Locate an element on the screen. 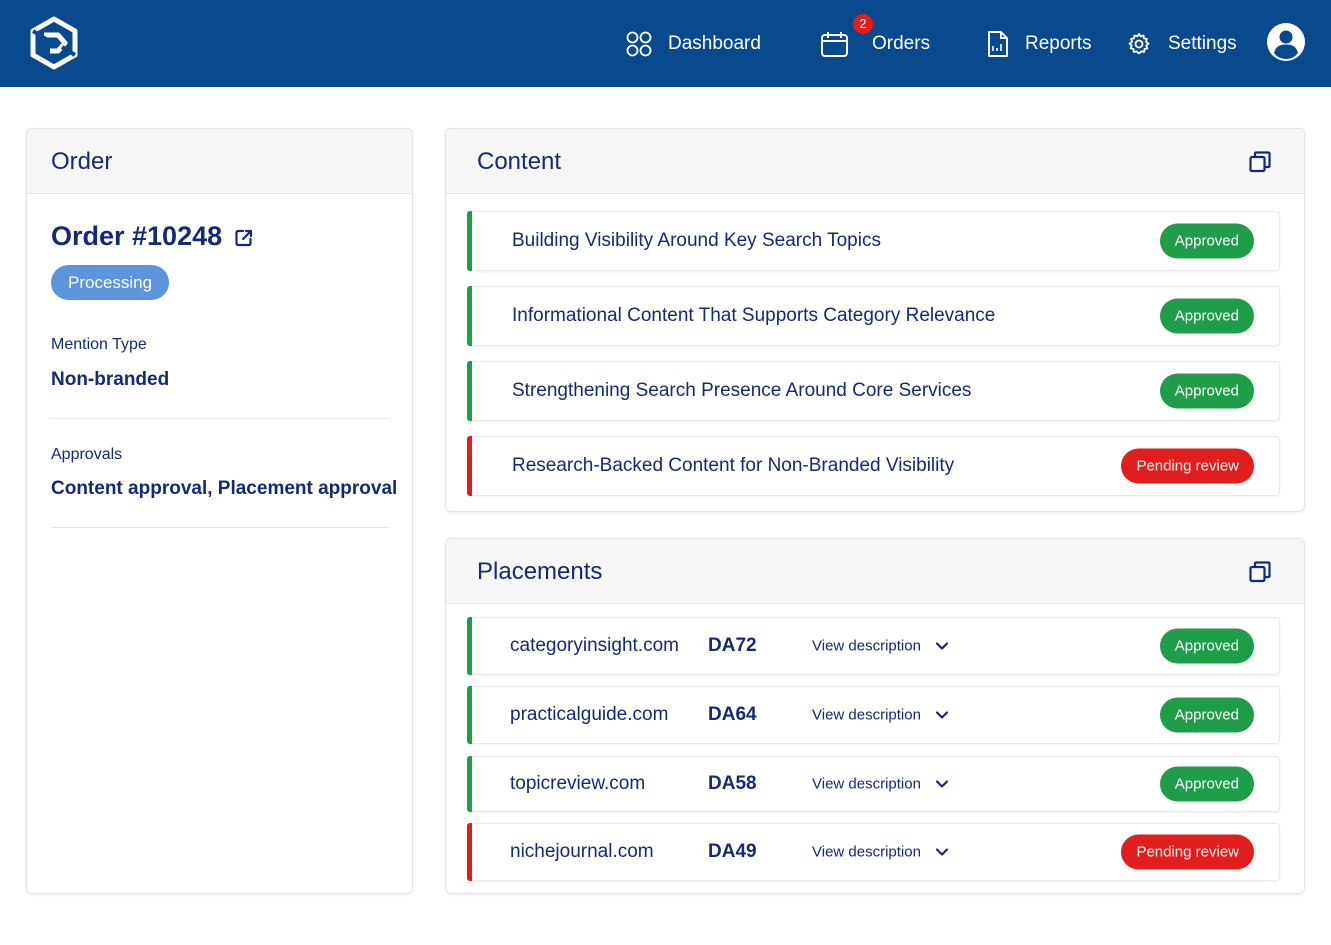 The image size is (1331, 945). placement-domain: topicreview.com is located at coordinates (578, 783).